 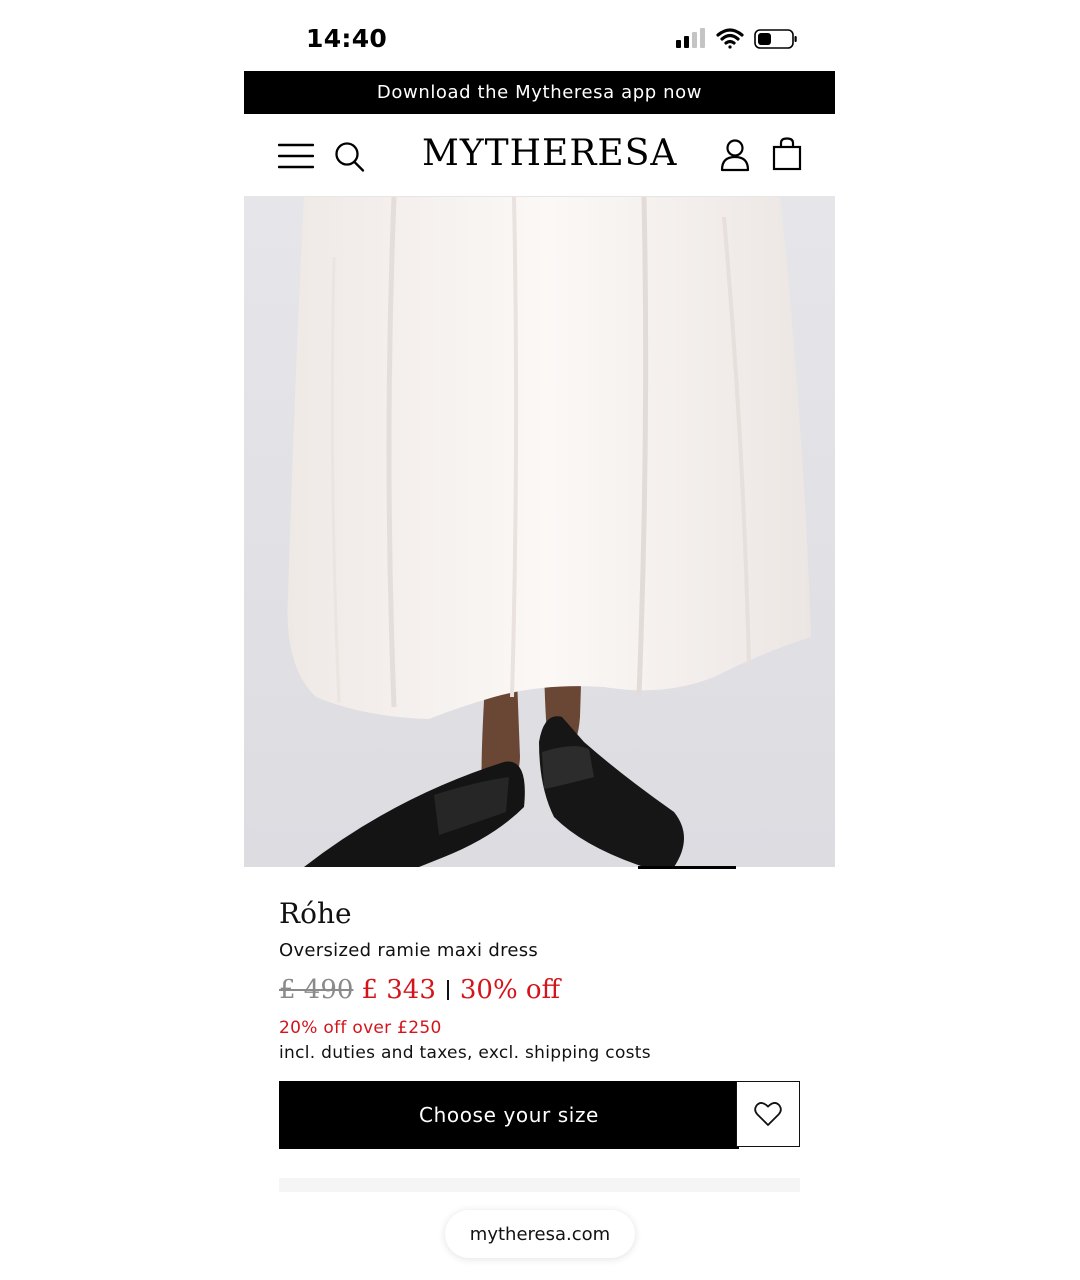 What do you see at coordinates (787, 154) in the screenshot?
I see `shopping-bag-icon` at bounding box center [787, 154].